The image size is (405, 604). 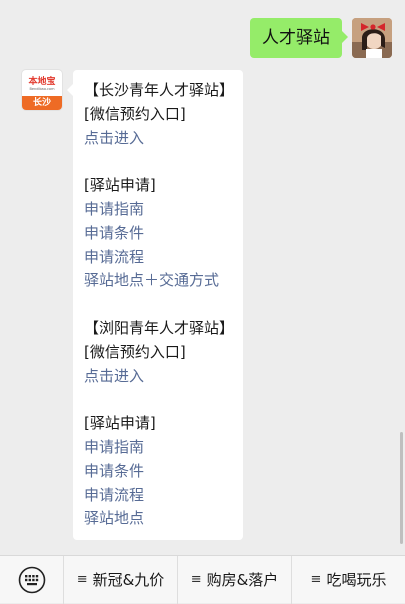 I want to click on brand-logo-text: 本地宝, so click(x=42, y=82).